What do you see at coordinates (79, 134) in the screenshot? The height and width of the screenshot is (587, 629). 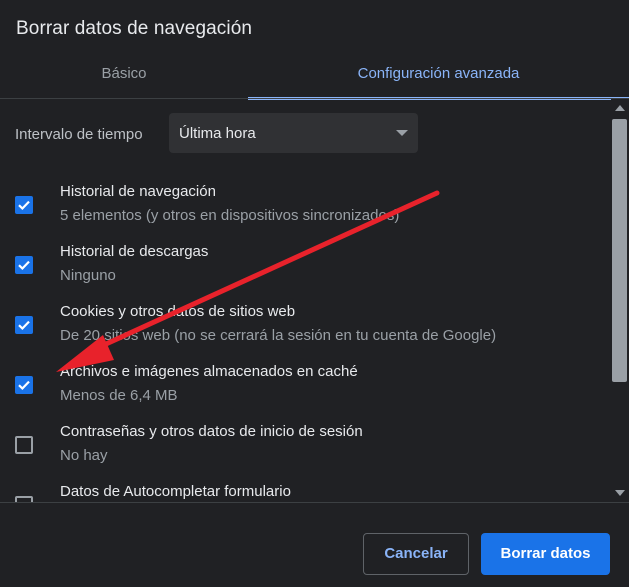 I see `time-range-label: Intervalo de tiempo` at bounding box center [79, 134].